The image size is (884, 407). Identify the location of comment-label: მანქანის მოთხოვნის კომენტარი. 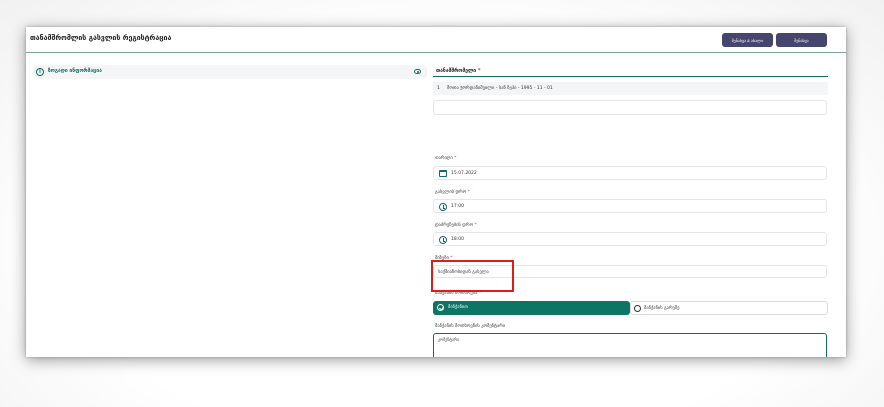
(470, 326).